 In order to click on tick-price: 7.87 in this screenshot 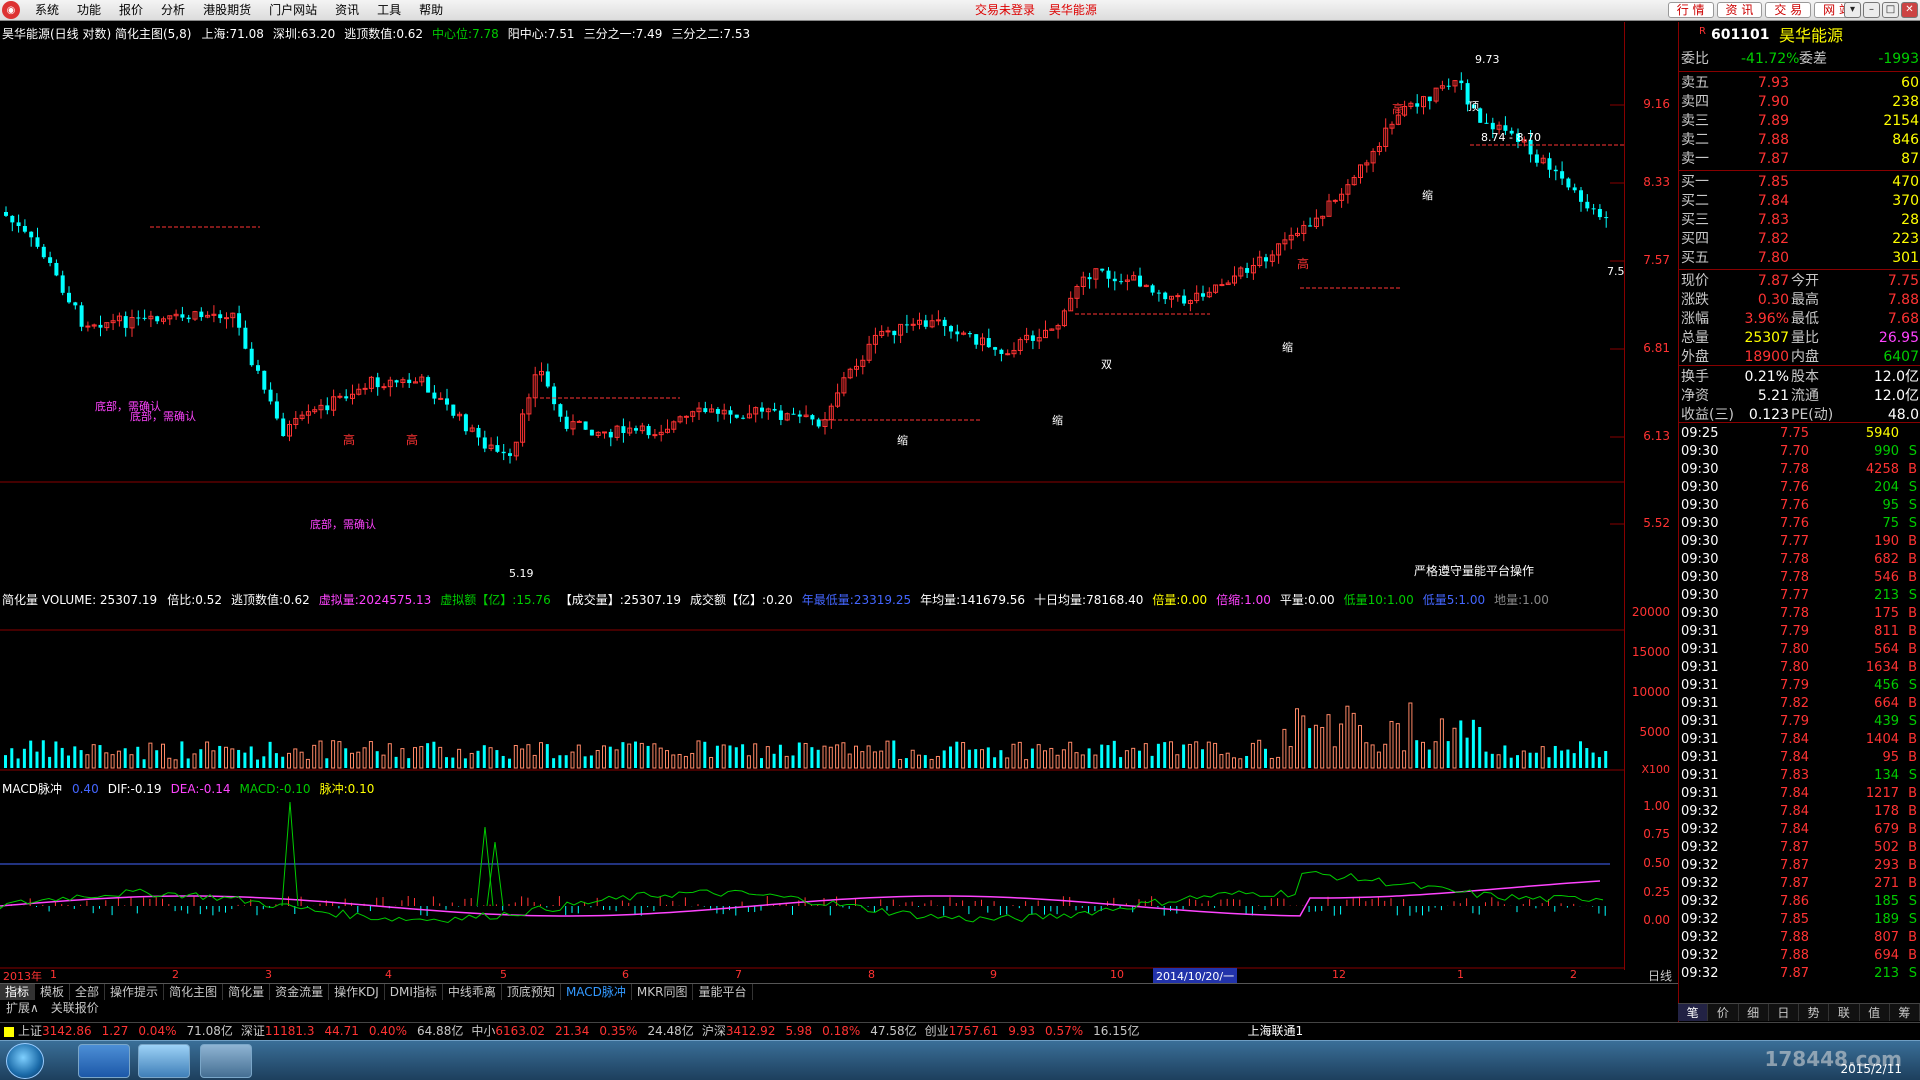, I will do `click(1794, 865)`.